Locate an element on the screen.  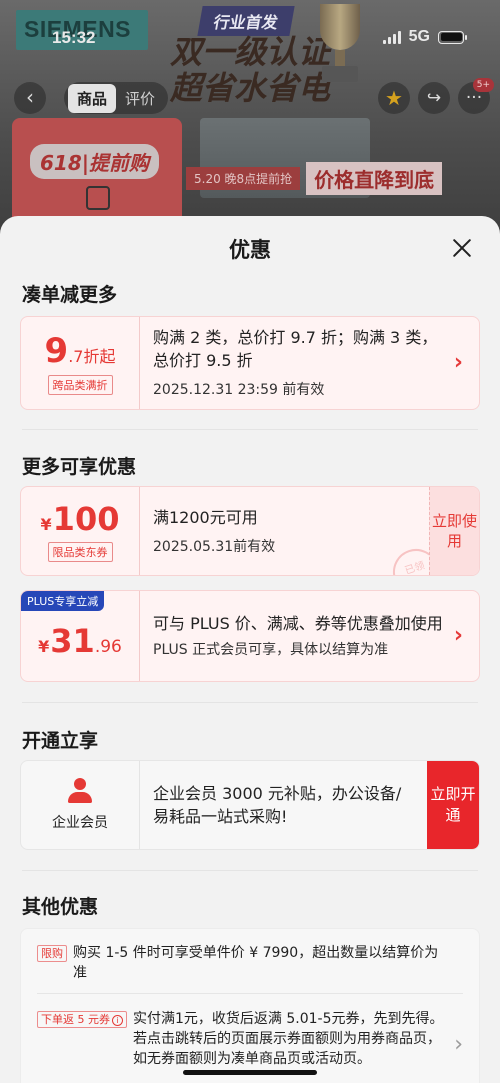
plus-amount-decimal: .96 is located at coordinates (108, 647).